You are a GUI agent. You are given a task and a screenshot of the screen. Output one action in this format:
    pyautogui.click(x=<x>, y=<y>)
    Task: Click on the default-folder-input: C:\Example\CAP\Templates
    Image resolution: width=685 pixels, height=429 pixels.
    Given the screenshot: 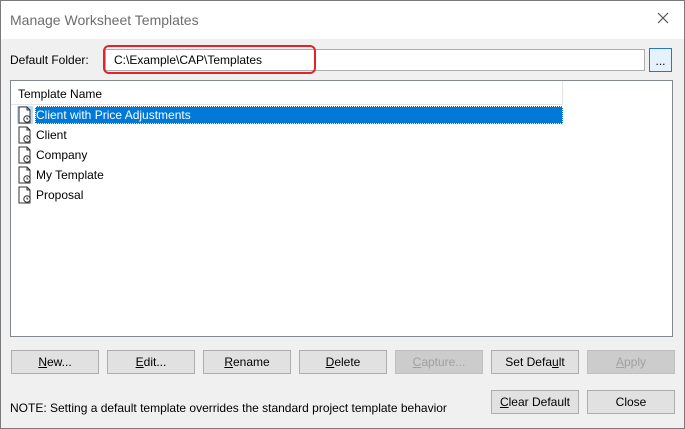 What is the action you would take?
    pyautogui.click(x=375, y=60)
    